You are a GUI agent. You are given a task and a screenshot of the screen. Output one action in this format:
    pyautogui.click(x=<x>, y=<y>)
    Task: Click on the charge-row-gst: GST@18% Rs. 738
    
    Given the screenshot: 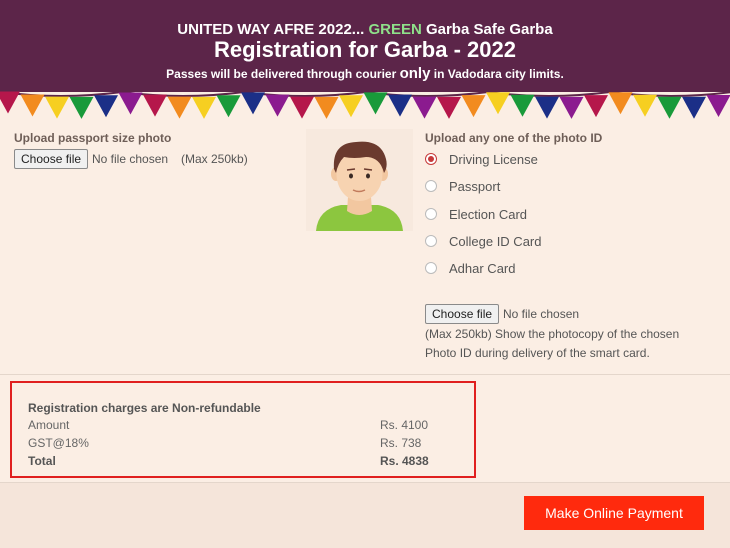 What is the action you would take?
    pyautogui.click(x=225, y=443)
    